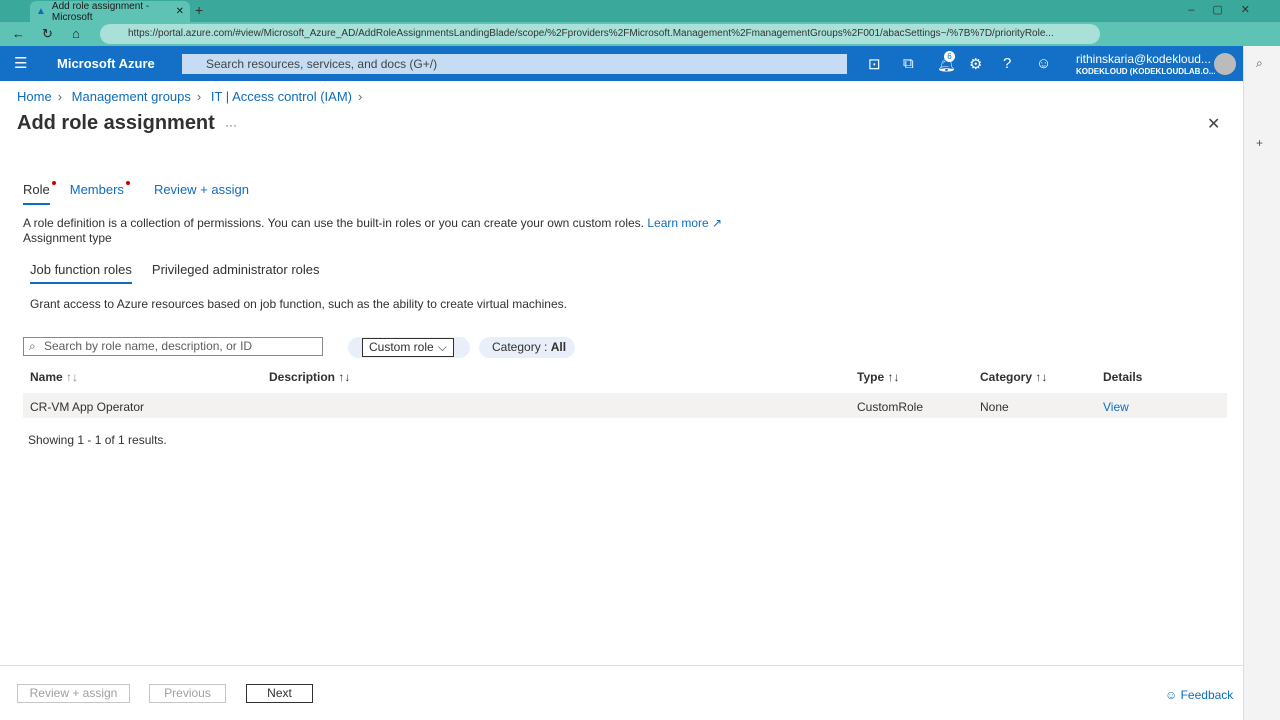  I want to click on tab-label: Members, so click(96, 189).